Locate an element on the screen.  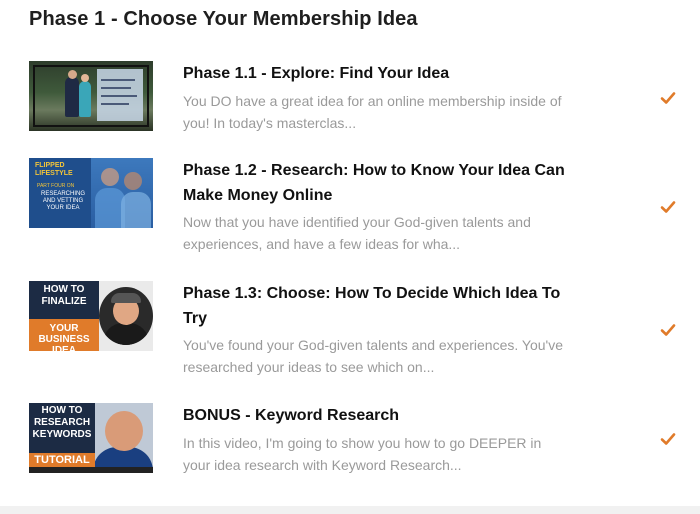
video-controls is located at coordinates (91, 470).